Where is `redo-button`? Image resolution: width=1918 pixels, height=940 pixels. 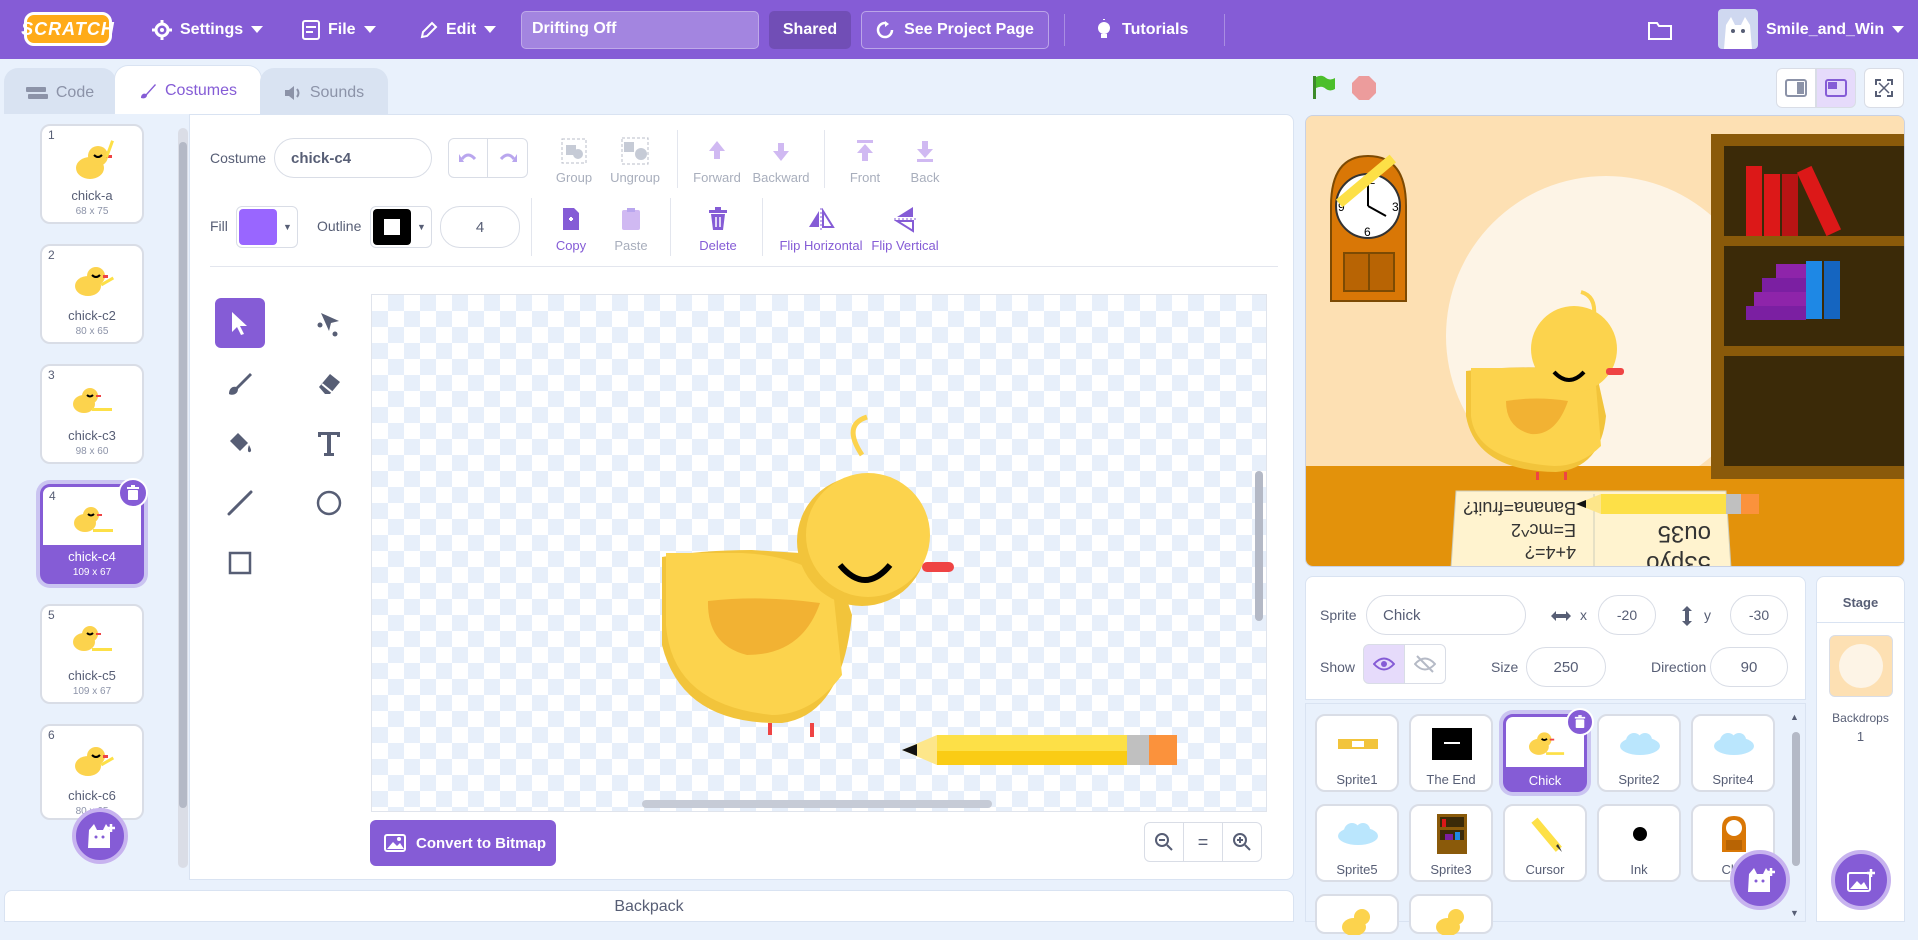 redo-button is located at coordinates (507, 158).